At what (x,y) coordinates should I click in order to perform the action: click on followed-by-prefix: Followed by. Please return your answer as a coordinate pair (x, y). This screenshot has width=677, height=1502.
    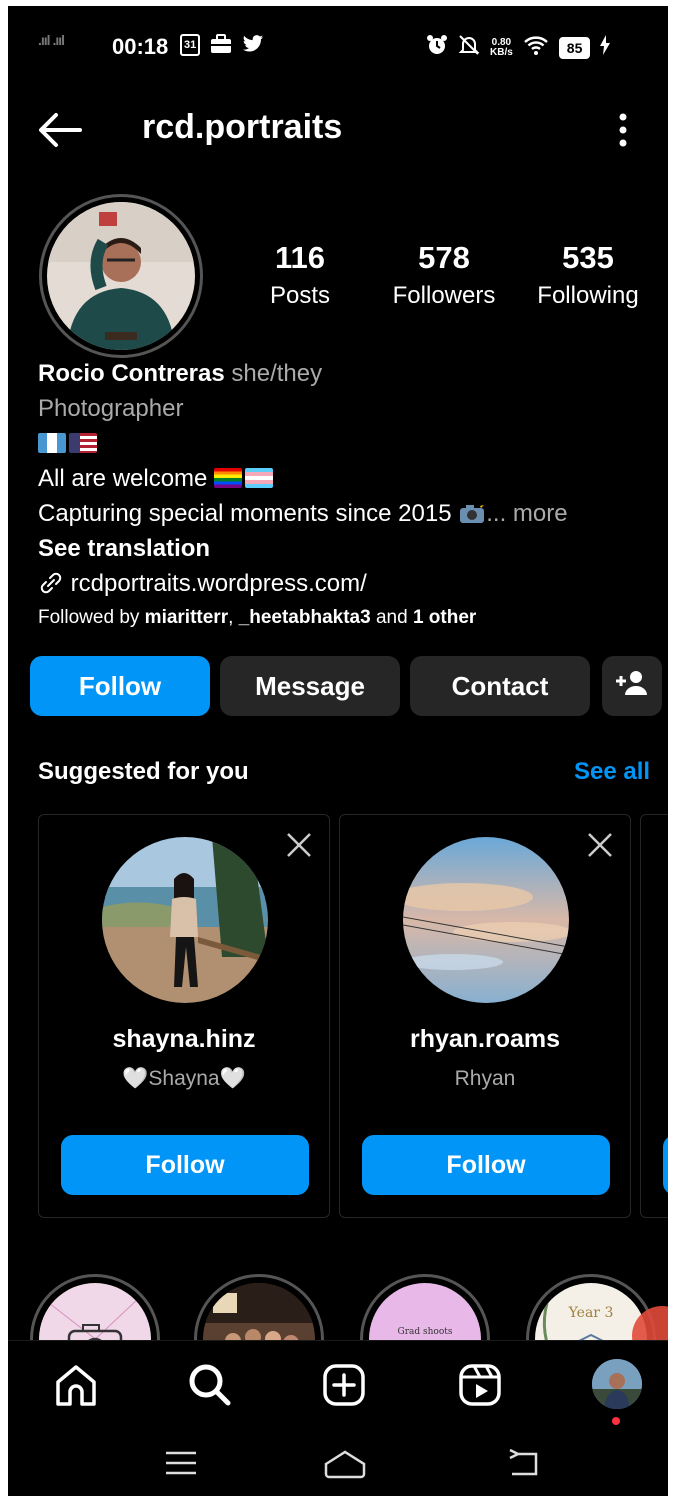
    Looking at the image, I should click on (89, 617).